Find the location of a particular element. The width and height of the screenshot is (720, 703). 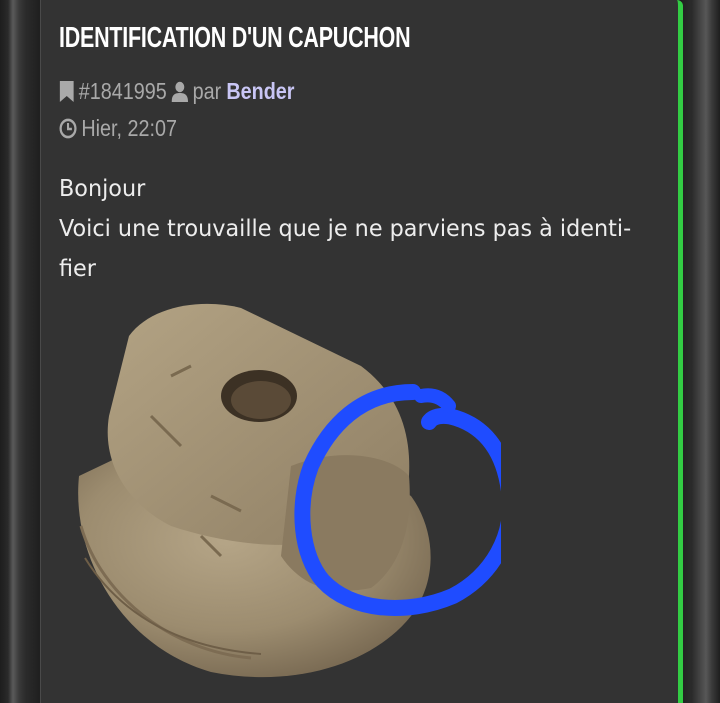

post-meta-line: #1841995 par Bender is located at coordinates (177, 91).